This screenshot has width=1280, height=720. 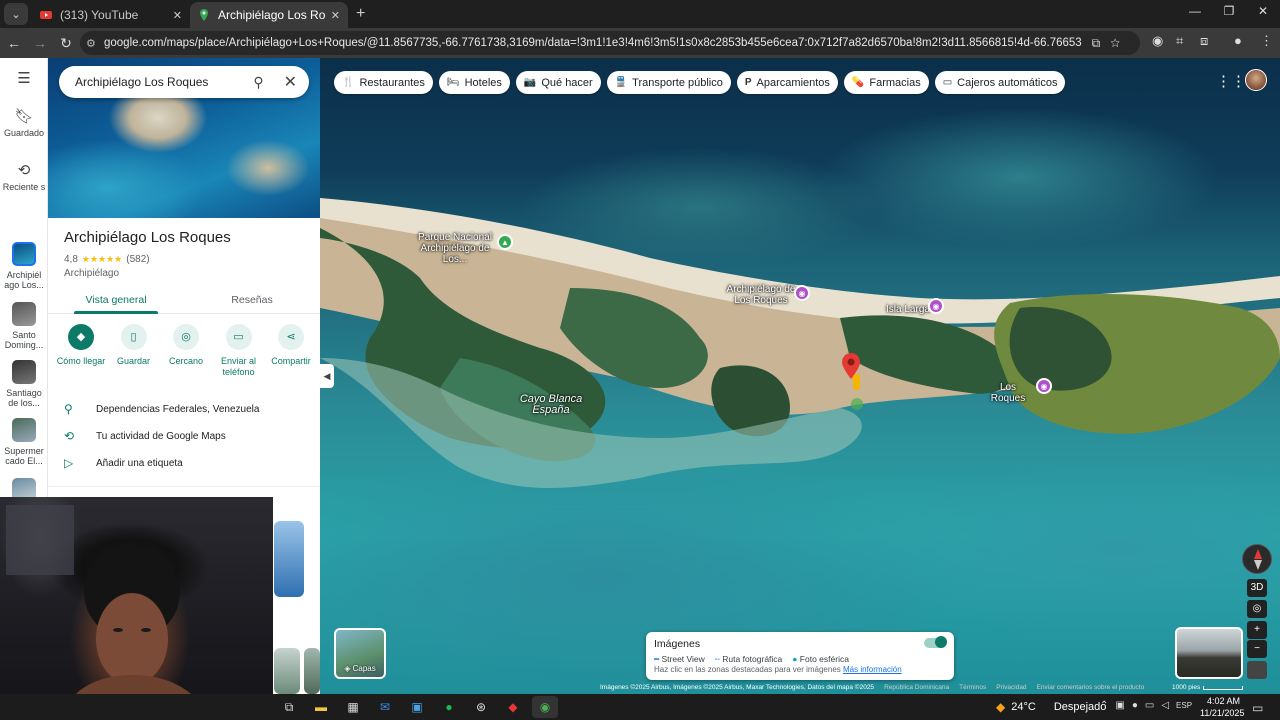 What do you see at coordinates (81, 351) in the screenshot?
I see `directions-button: ◆ Cómo llegar` at bounding box center [81, 351].